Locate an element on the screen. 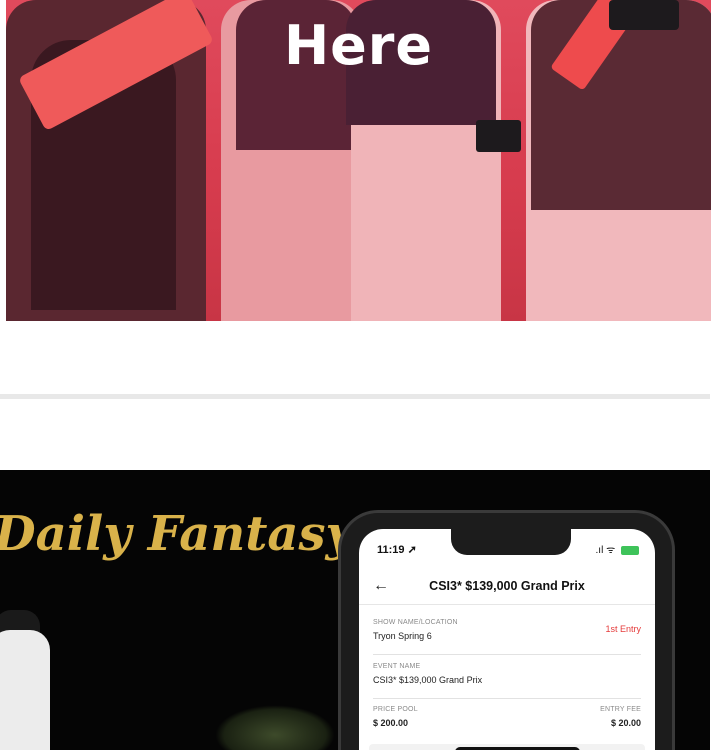 This screenshot has height=750, width=714. app-header-title: CSI3* $139,000 Grand Prix is located at coordinates (507, 586).